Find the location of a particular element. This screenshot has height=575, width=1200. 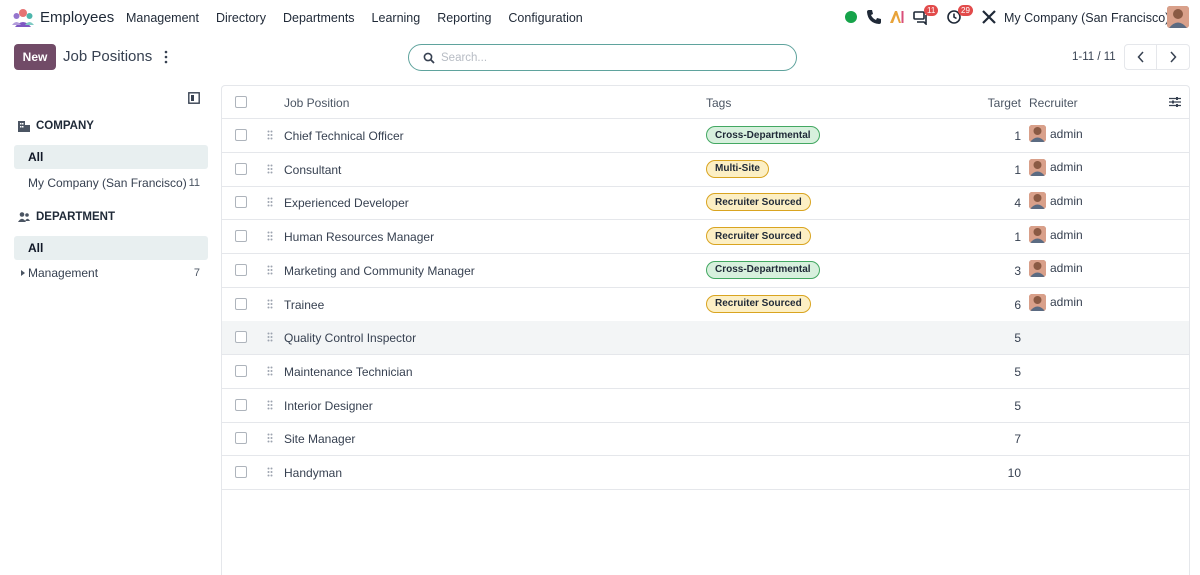

job-position-cell: Trainee is located at coordinates (304, 304).